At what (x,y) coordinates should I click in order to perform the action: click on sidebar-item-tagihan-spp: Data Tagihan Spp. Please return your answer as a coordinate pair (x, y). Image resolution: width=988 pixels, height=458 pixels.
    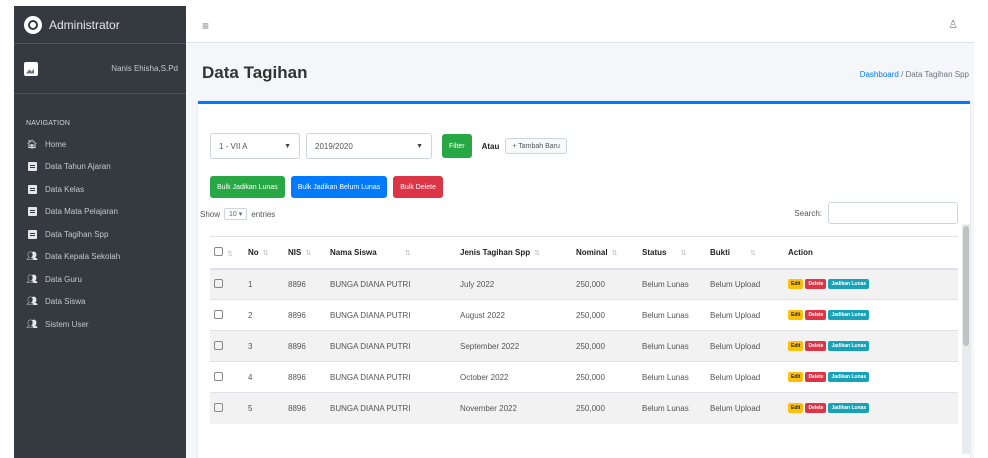
    Looking at the image, I should click on (100, 234).